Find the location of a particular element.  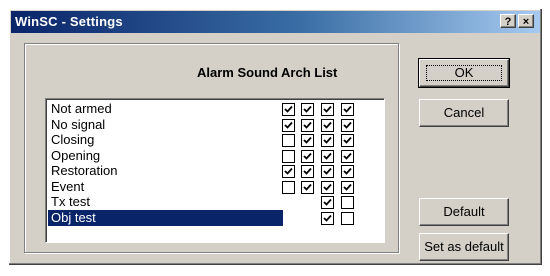

list-row: Obj test is located at coordinates (215, 217).